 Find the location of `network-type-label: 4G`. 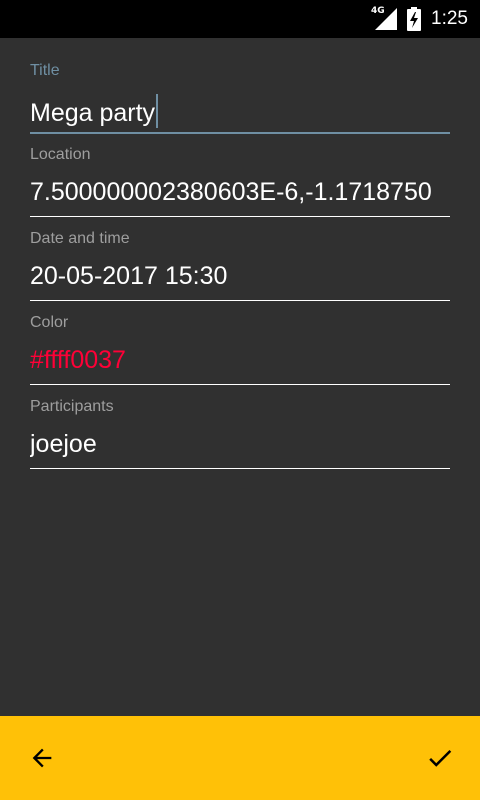

network-type-label: 4G is located at coordinates (378, 11).